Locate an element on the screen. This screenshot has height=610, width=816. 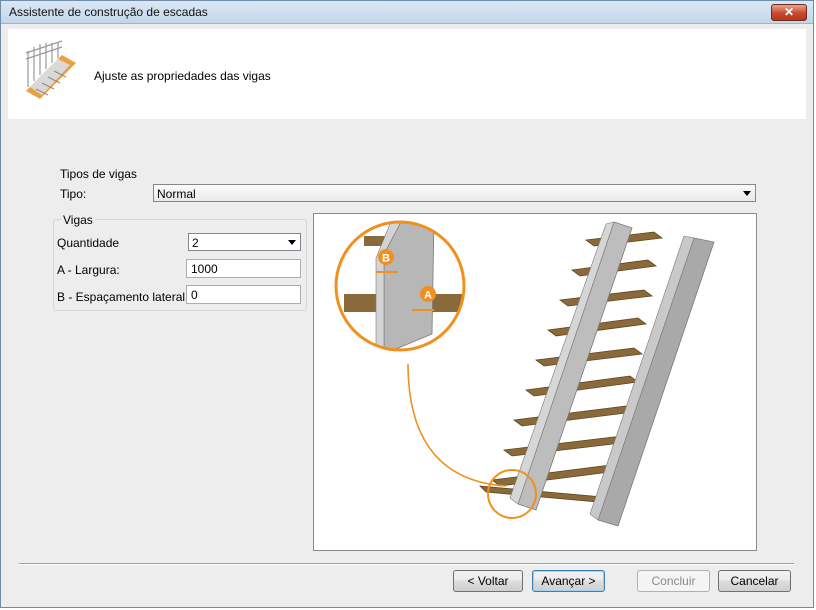
espacamento-label: B - Espaçamento lateral: is located at coordinates (123, 297).